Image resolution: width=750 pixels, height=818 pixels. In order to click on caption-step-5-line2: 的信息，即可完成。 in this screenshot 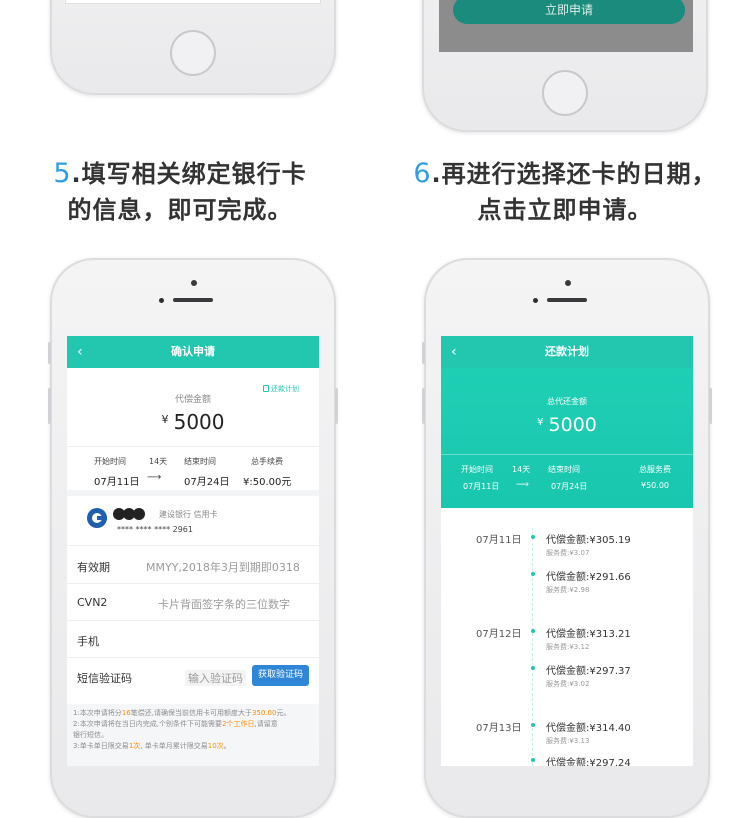, I will do `click(180, 210)`.